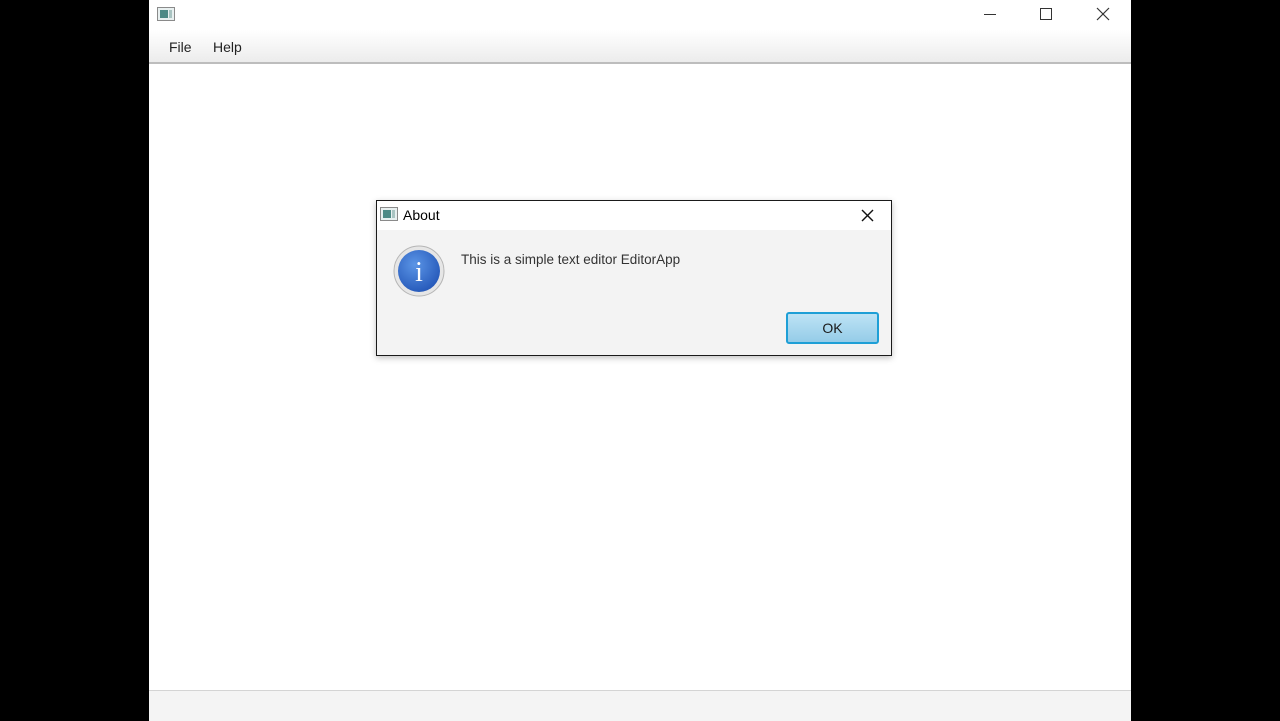 This screenshot has width=1280, height=721. I want to click on close-button, so click(1102, 15).